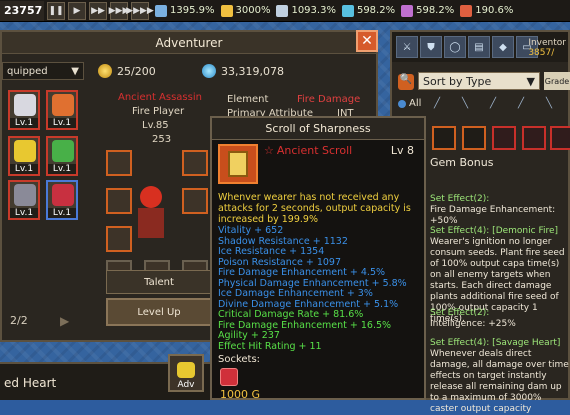 The width and height of the screenshot is (570, 415). I want to click on stat-line: Ice Damage Enhancement + 3%, so click(295, 293).